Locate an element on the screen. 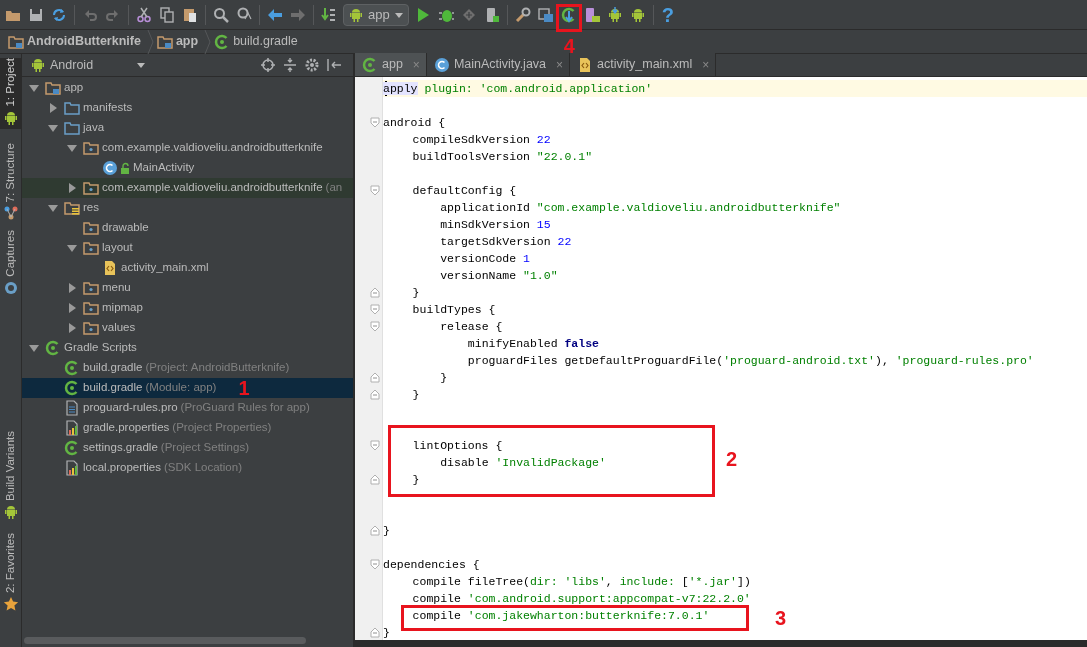 The width and height of the screenshot is (1087, 647). editor-tab: MainActivity.java × is located at coordinates (498, 64).